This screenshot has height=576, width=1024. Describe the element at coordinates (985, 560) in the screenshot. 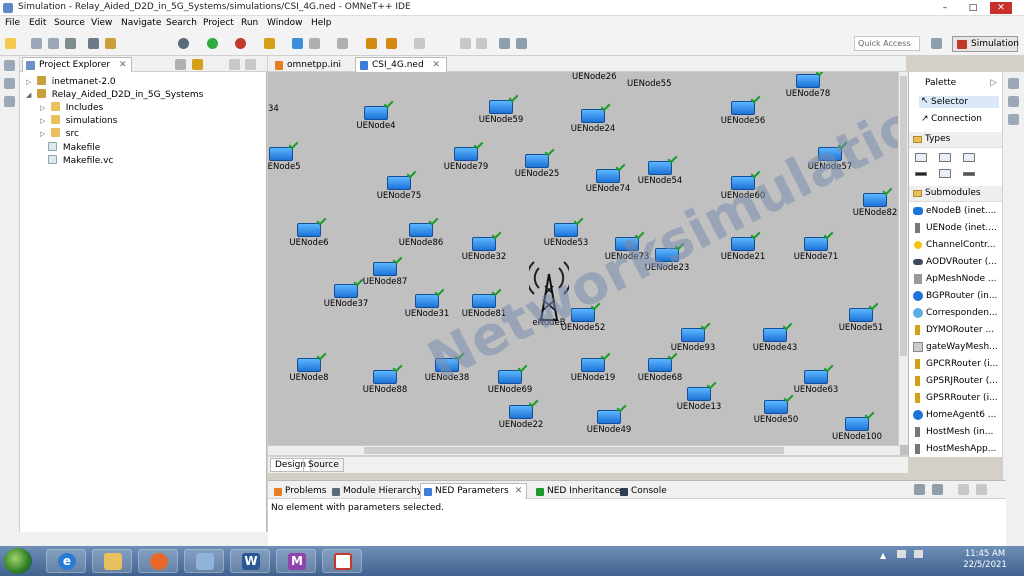

I see `clock: 11:45 AM 22/5/2021` at that location.